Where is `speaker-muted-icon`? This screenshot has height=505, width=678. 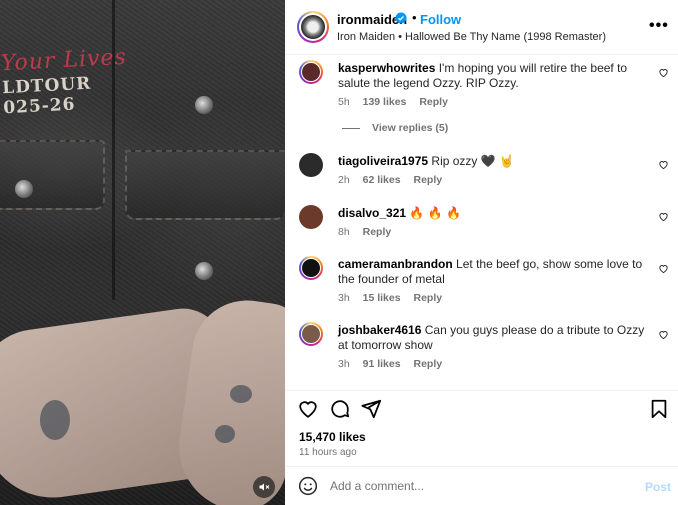
speaker-muted-icon is located at coordinates (264, 487).